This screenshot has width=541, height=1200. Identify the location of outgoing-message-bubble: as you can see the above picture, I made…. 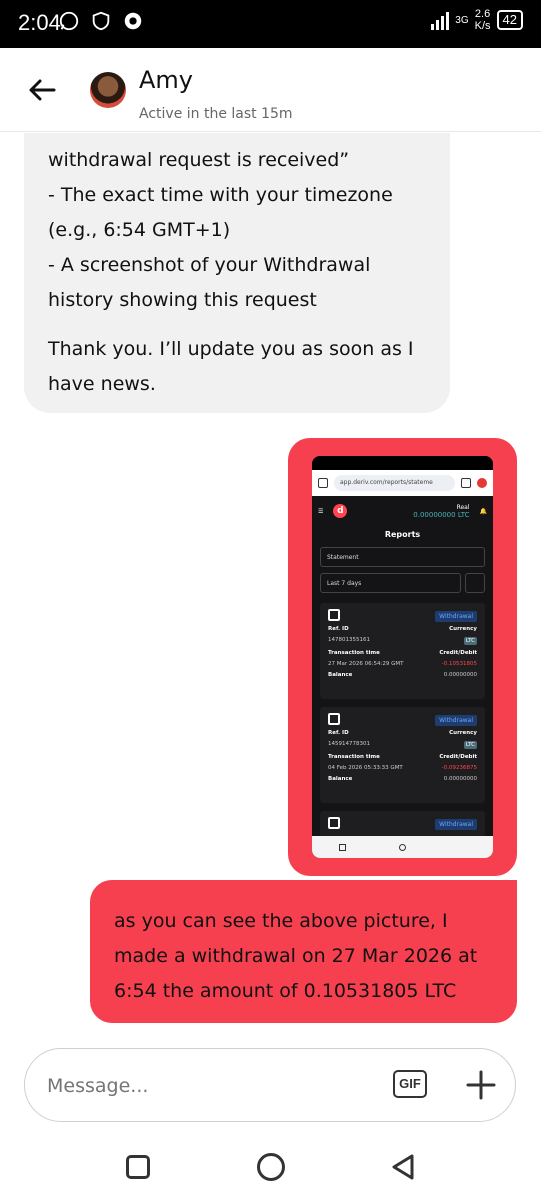
(303, 951).